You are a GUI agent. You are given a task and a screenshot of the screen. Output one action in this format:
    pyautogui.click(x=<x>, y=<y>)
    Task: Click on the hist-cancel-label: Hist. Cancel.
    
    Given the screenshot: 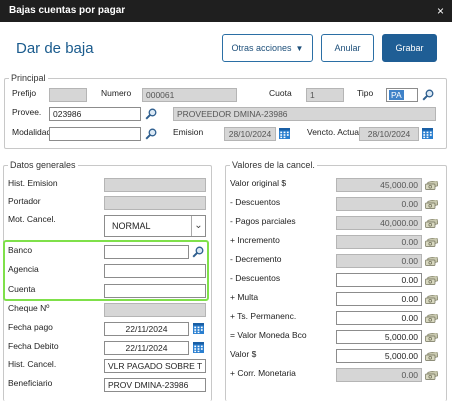 What is the action you would take?
    pyautogui.click(x=32, y=364)
    